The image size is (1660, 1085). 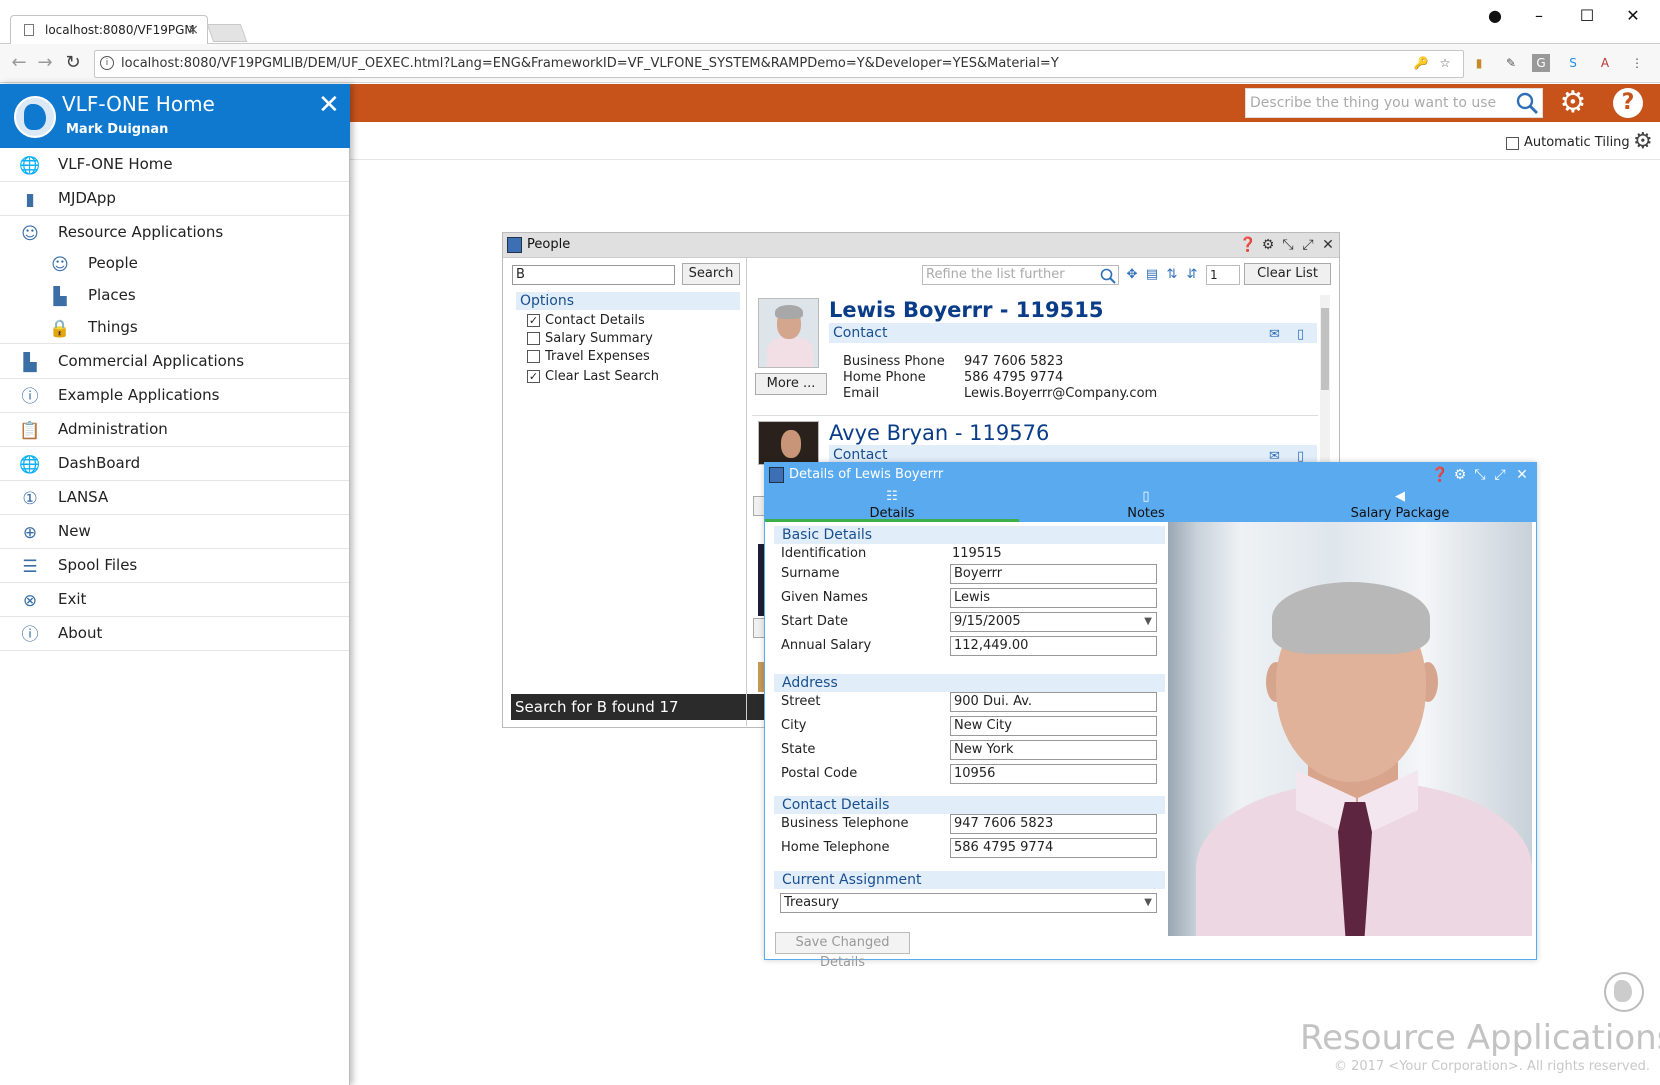 What do you see at coordinates (329, 105) in the screenshot?
I see `close-sidebar-icon: ✕` at bounding box center [329, 105].